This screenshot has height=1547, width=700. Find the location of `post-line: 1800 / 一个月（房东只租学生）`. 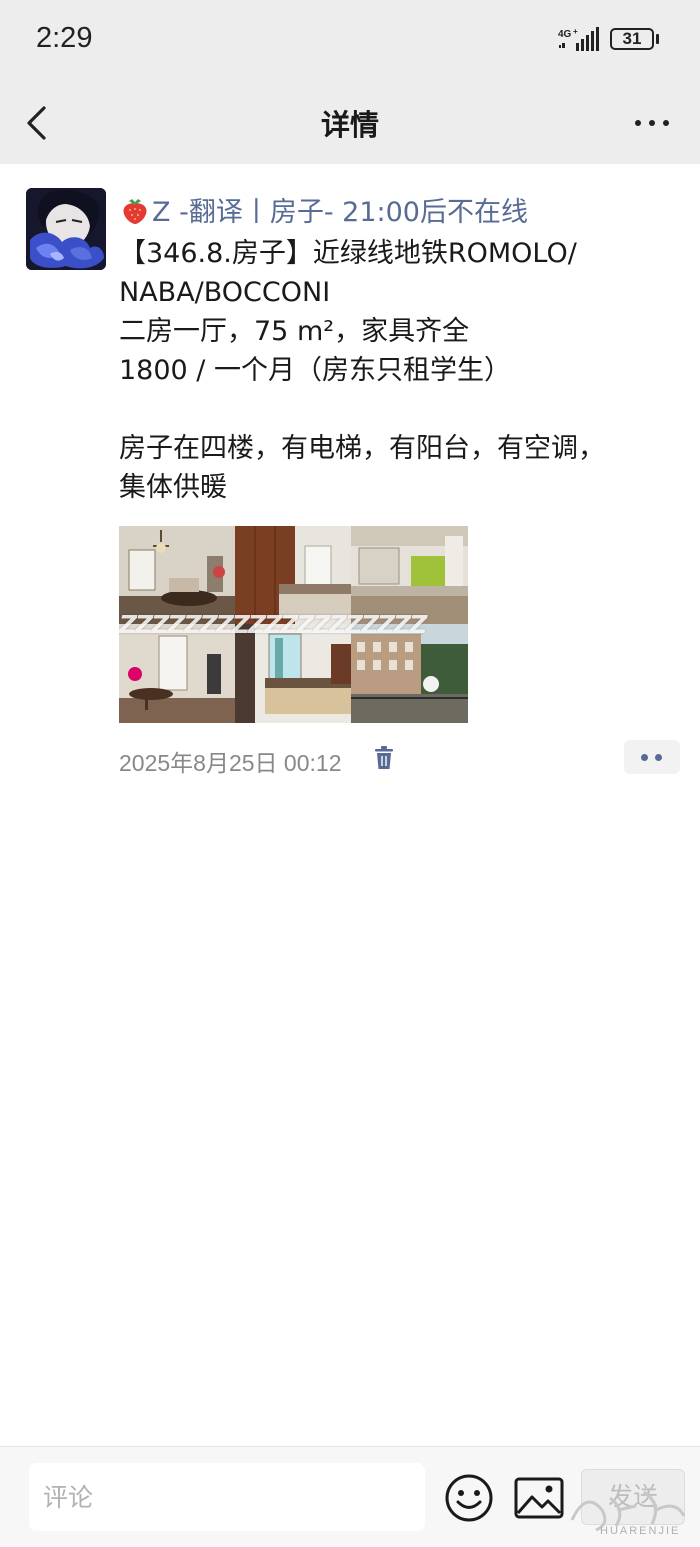

post-line: 1800 / 一个月（房东只租学生） is located at coordinates (315, 370).